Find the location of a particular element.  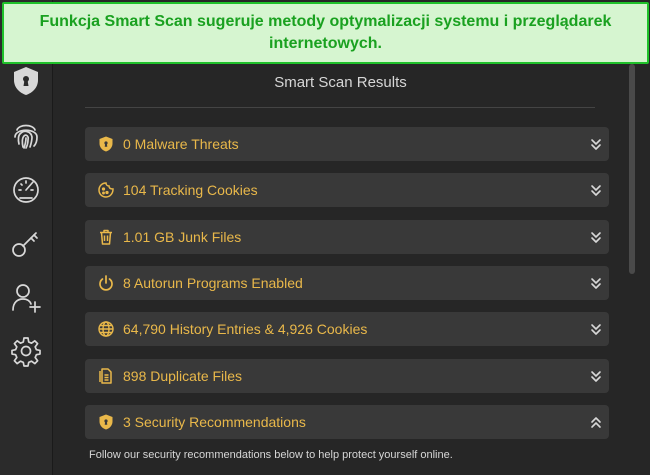

page-title: Smart Scan Results is located at coordinates (340, 82).